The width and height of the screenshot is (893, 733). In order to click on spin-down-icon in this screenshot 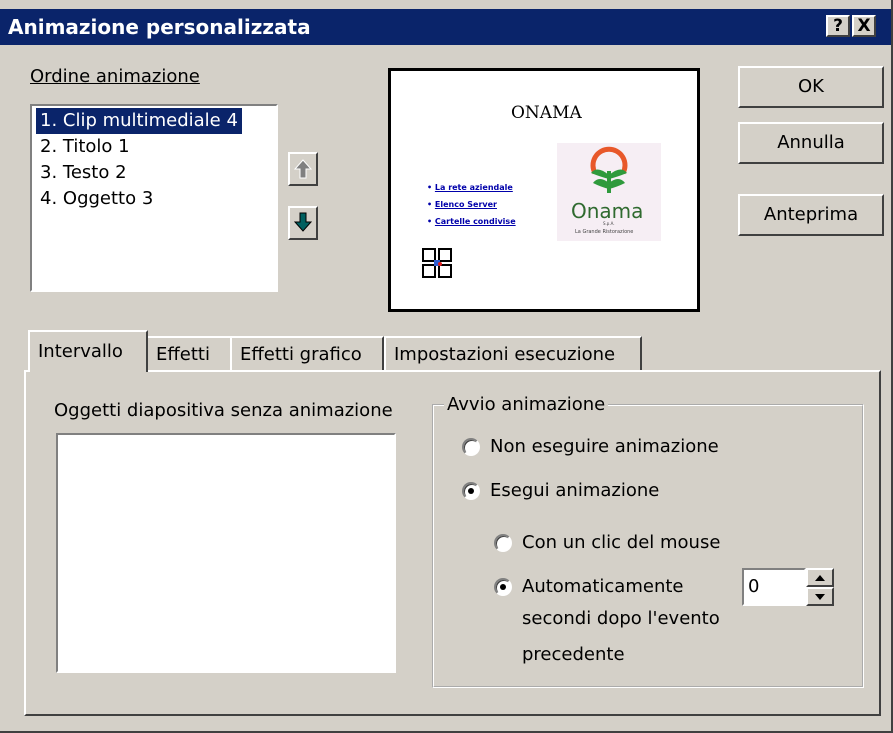, I will do `click(820, 597)`.